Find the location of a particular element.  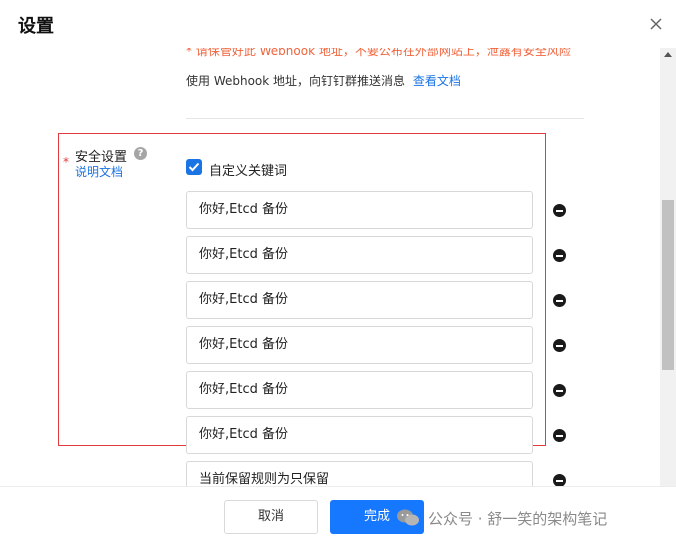

watermark-text: 公众号 · 舒一笑的架构笔记 is located at coordinates (518, 519).